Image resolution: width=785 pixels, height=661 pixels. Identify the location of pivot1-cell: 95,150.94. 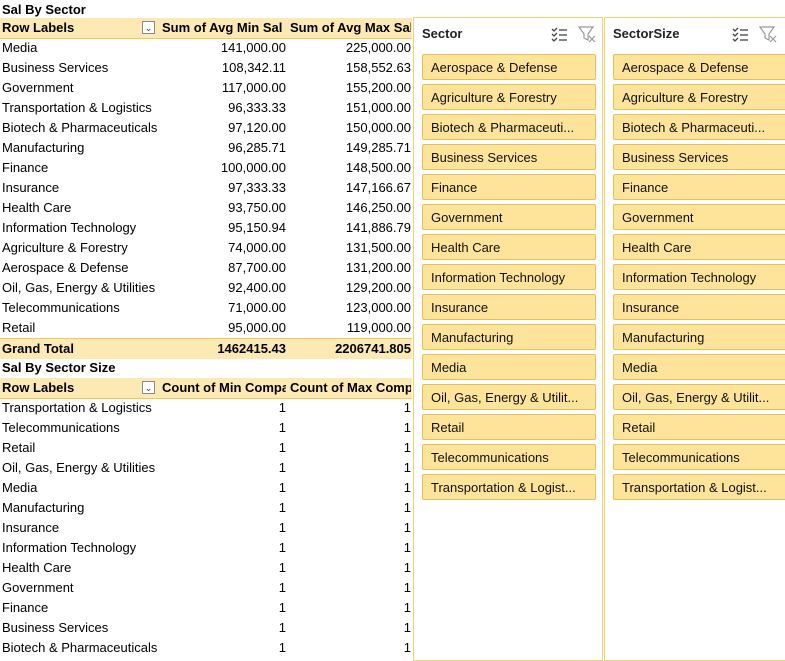
(257, 227).